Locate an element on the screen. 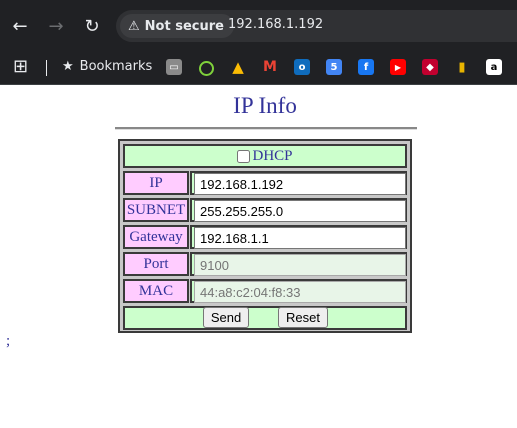 This screenshot has width=517, height=428. google-drive-bookmark-icon: ▲ is located at coordinates (238, 67).